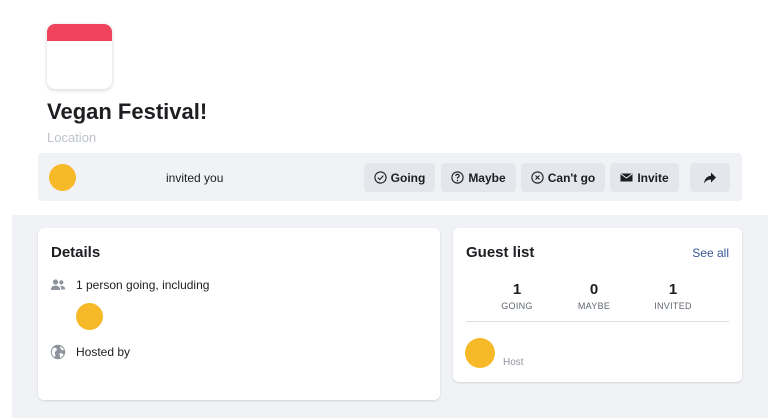 The image size is (768, 418). I want to click on attendee-avatar, so click(89, 316).